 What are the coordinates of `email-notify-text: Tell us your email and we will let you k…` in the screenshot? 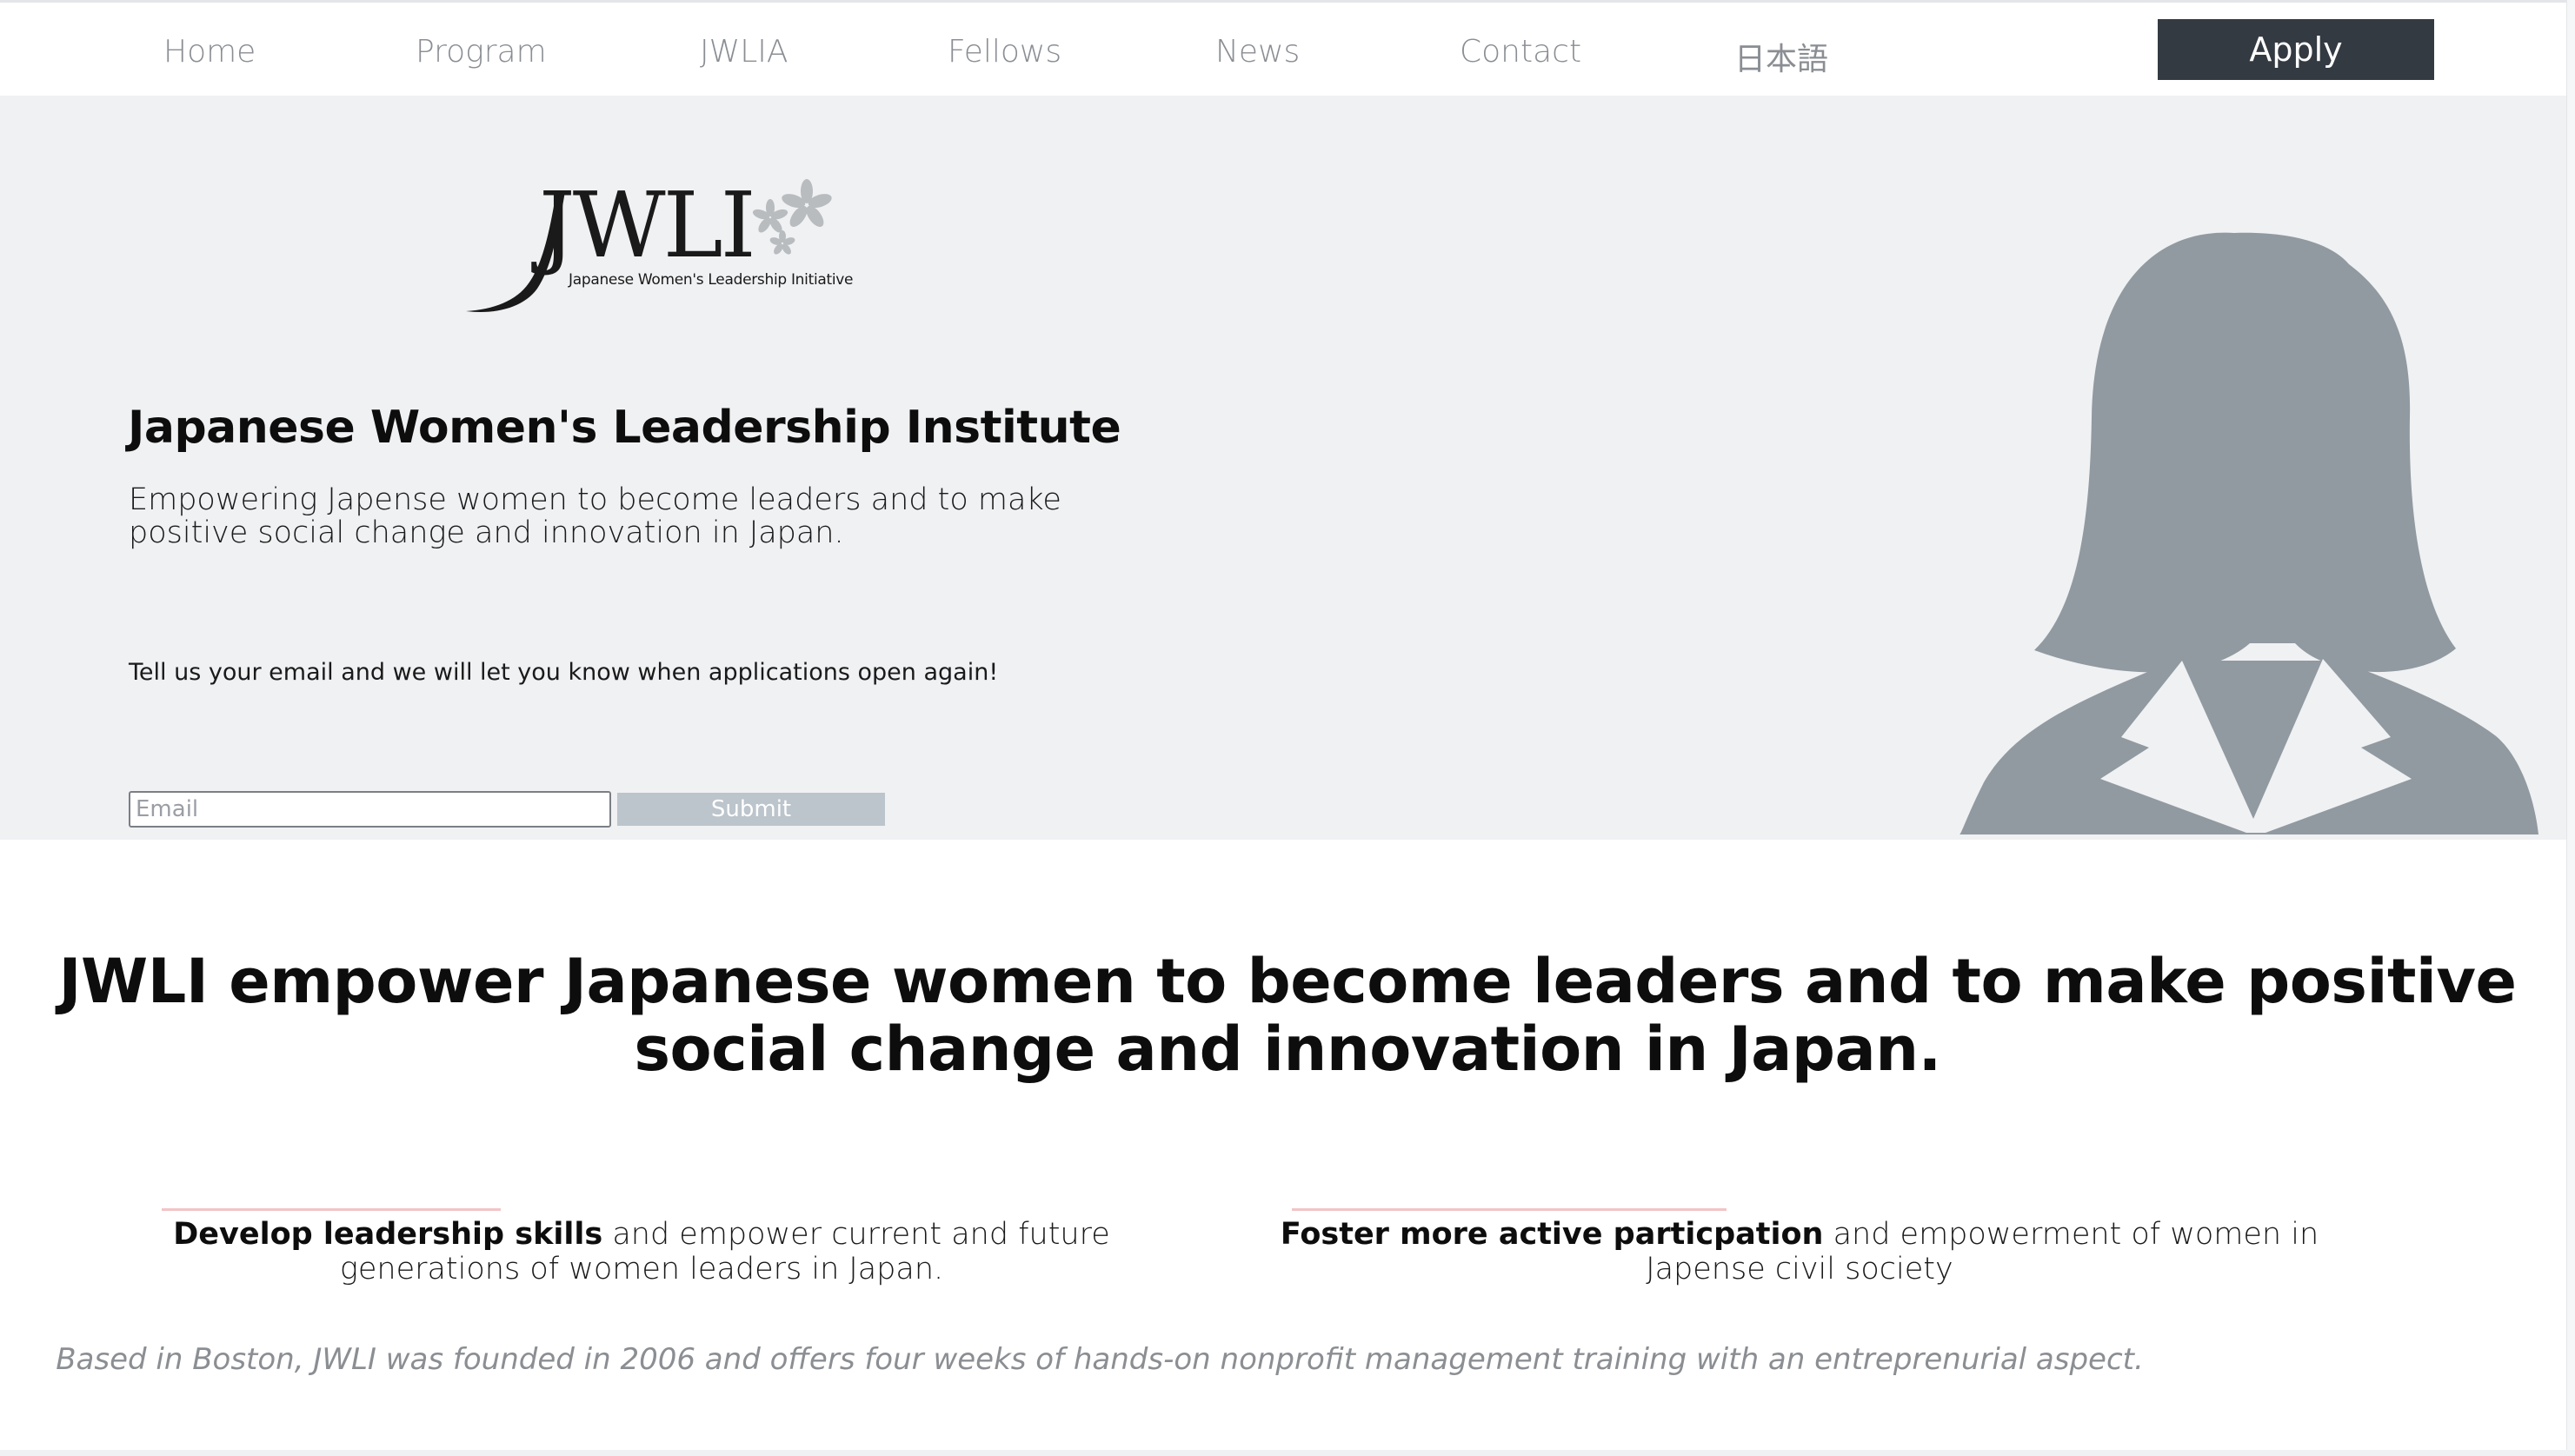 It's located at (564, 672).